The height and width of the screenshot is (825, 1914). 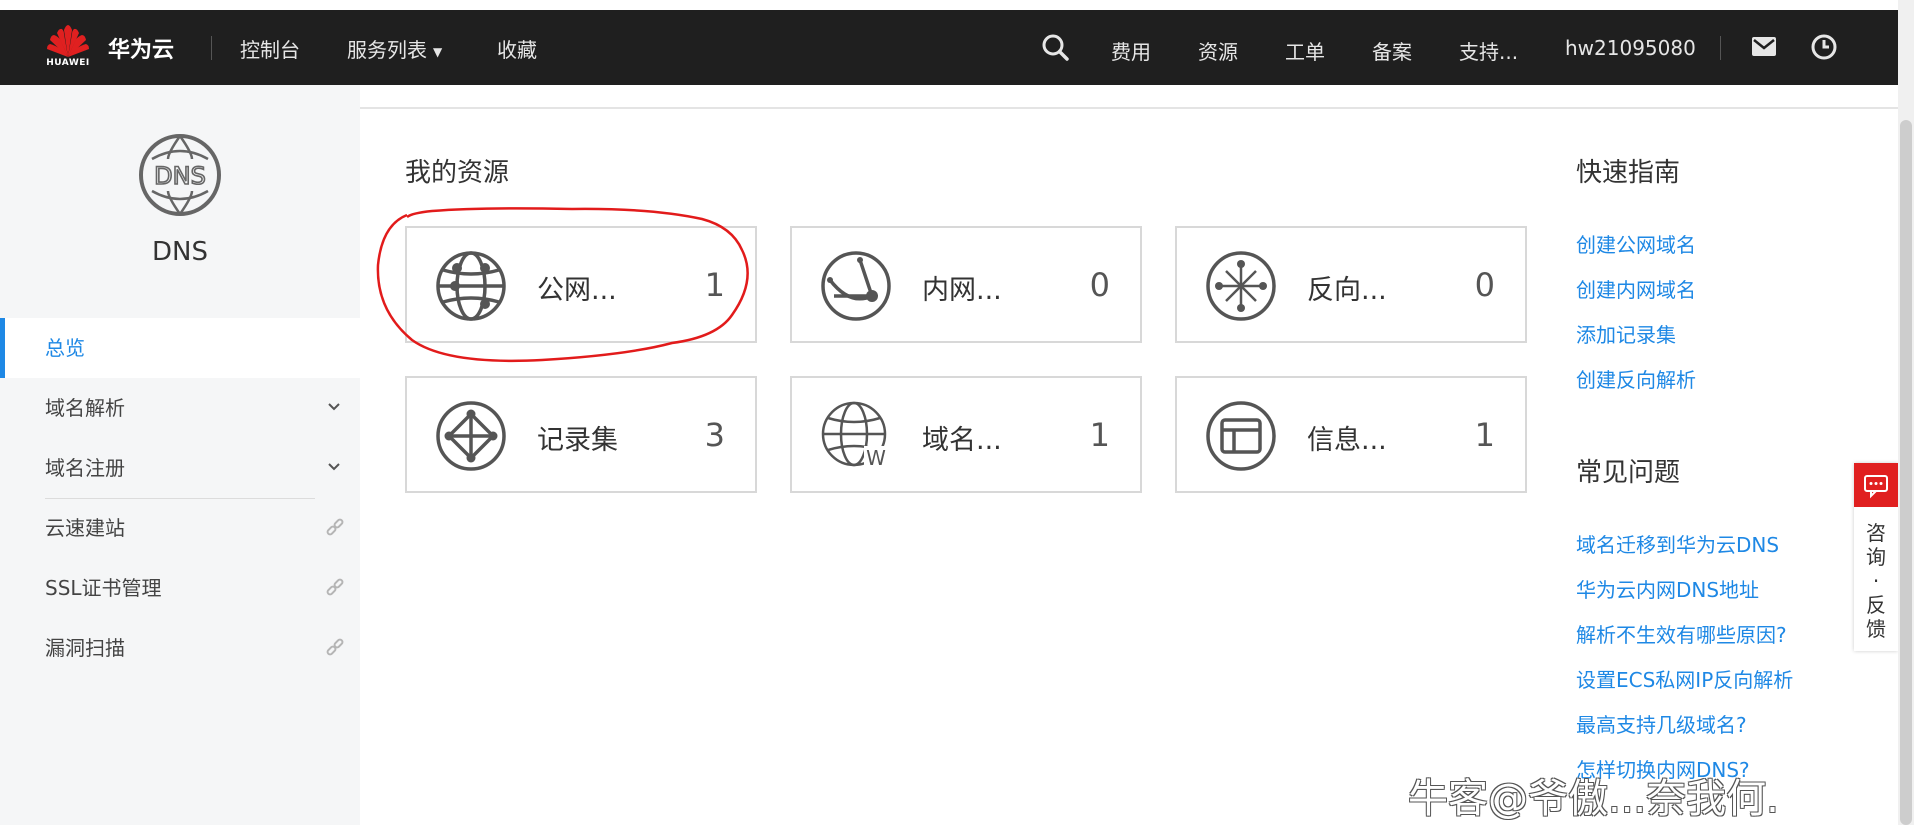 What do you see at coordinates (85, 408) in the screenshot?
I see `sidebar-item-label: 域名解析` at bounding box center [85, 408].